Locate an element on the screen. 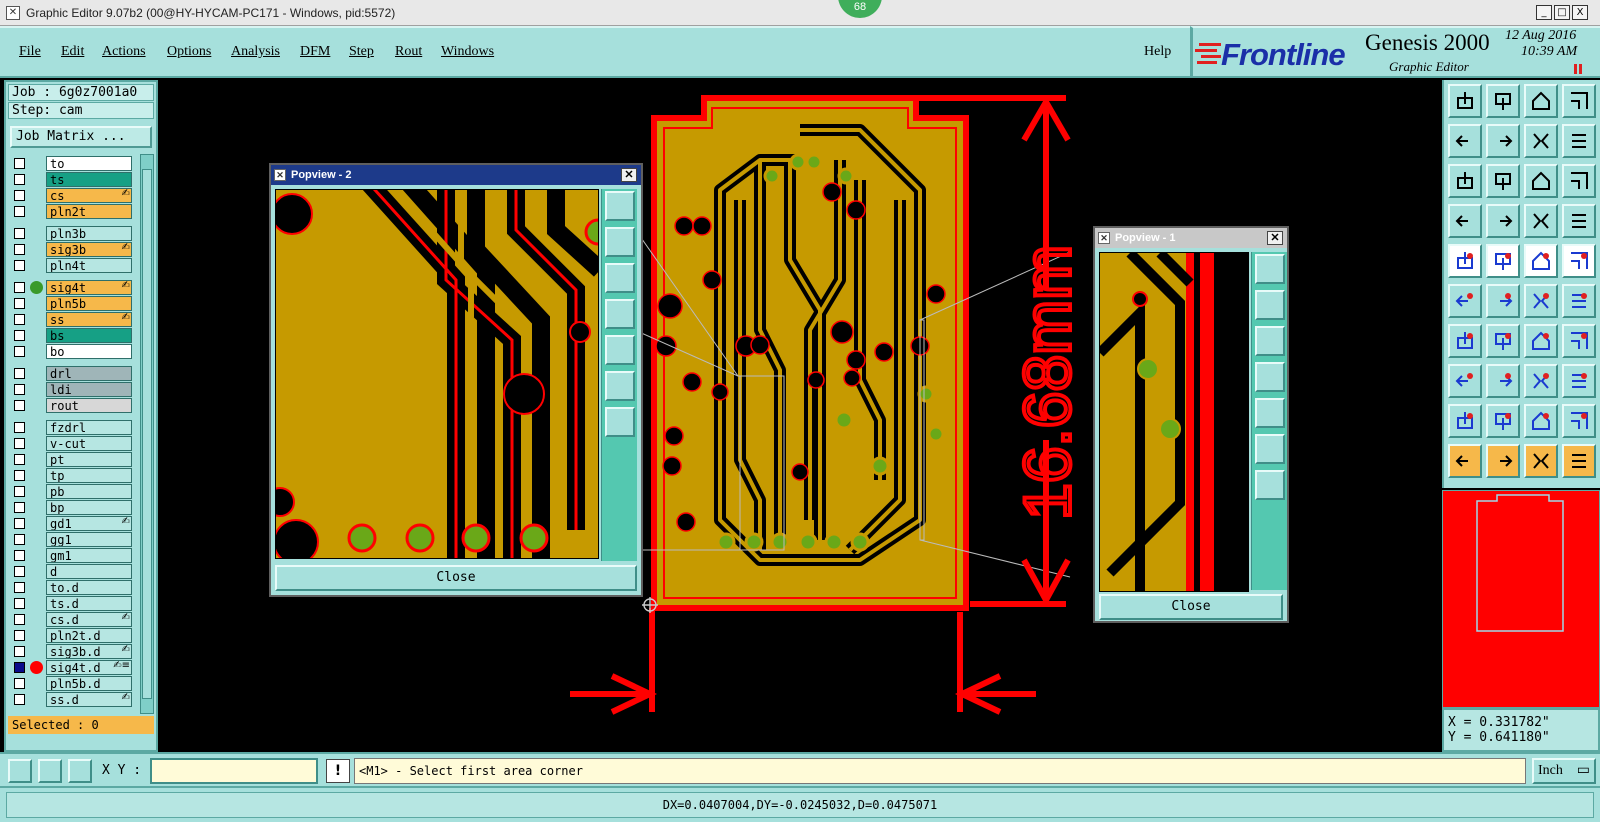 The width and height of the screenshot is (1600, 822). select-tool-button is located at coordinates (1465, 461).